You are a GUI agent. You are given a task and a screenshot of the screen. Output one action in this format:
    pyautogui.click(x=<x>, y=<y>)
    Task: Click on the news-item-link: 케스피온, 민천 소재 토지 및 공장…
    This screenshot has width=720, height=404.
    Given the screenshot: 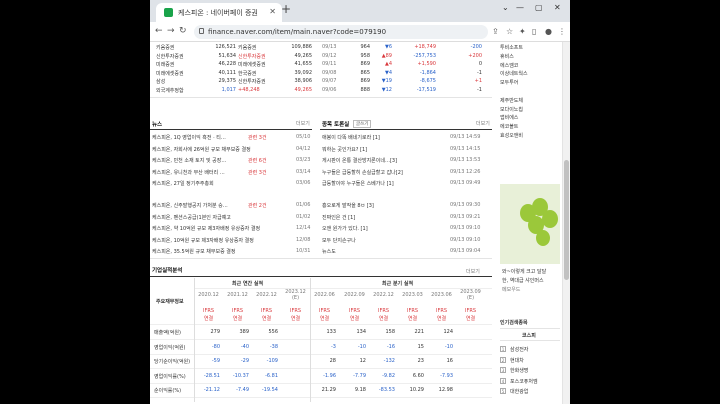 What is the action you would take?
    pyautogui.click(x=189, y=160)
    